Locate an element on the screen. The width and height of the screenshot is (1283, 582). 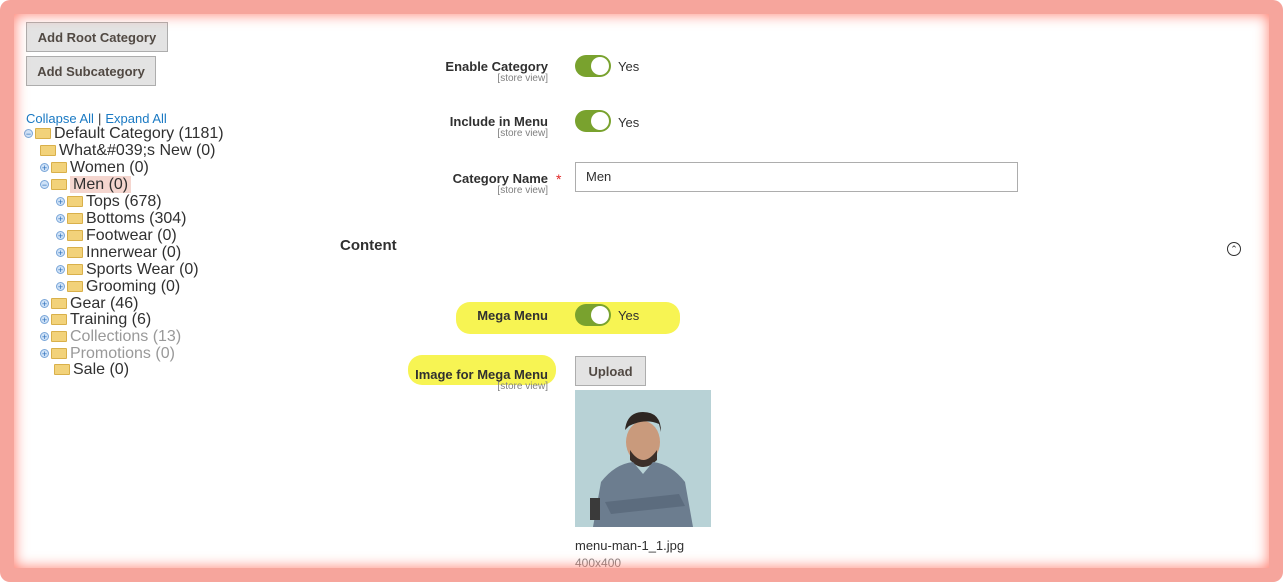
enable-category-value: Yes is located at coordinates (629, 66).